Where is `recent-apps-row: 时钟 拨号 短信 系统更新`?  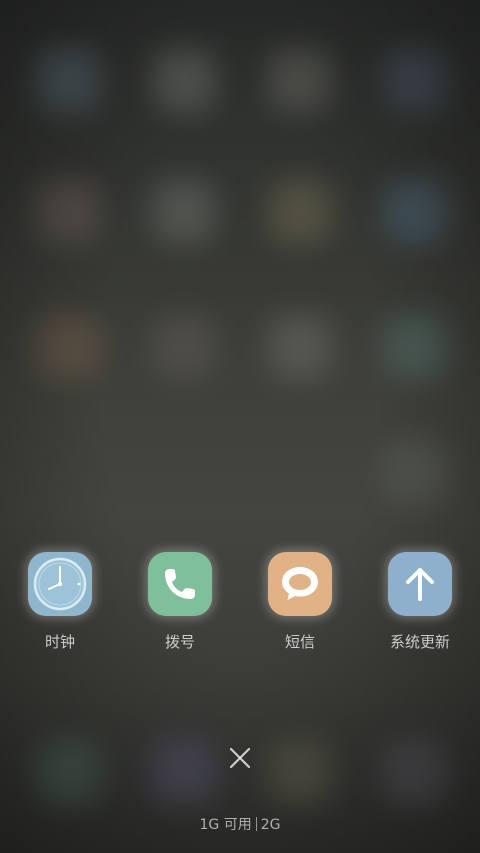
recent-apps-row: 时钟 拨号 短信 系统更新 is located at coordinates (240, 607).